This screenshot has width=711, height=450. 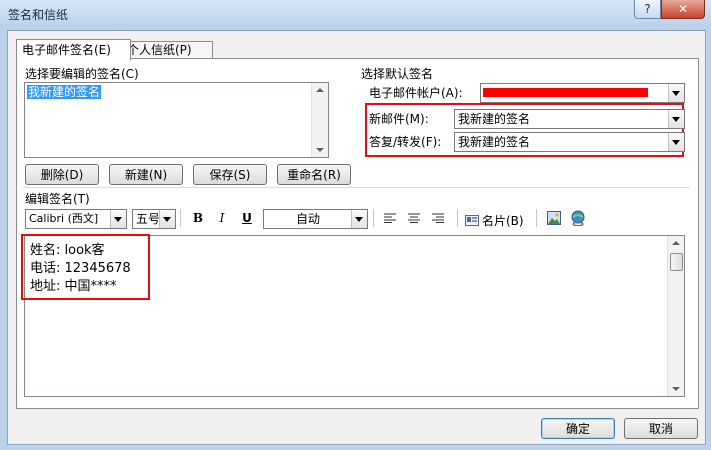 I want to click on font-size-select: 五号, so click(x=154, y=219).